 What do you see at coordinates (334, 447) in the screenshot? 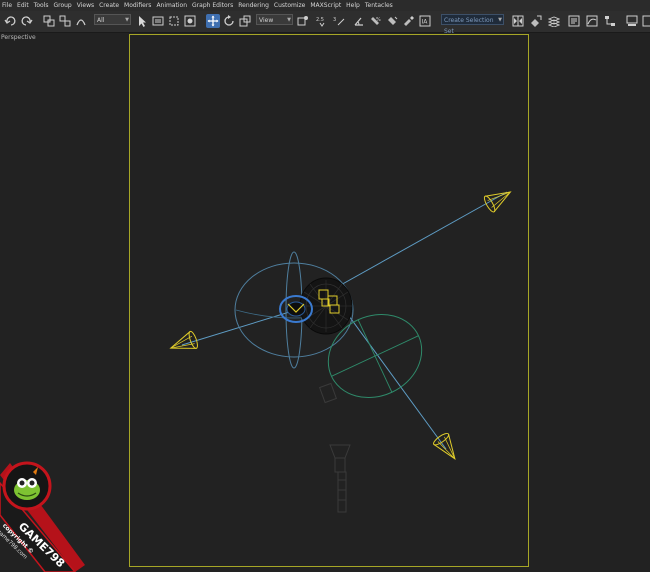
I see `camera-rig-wireframe` at bounding box center [334, 447].